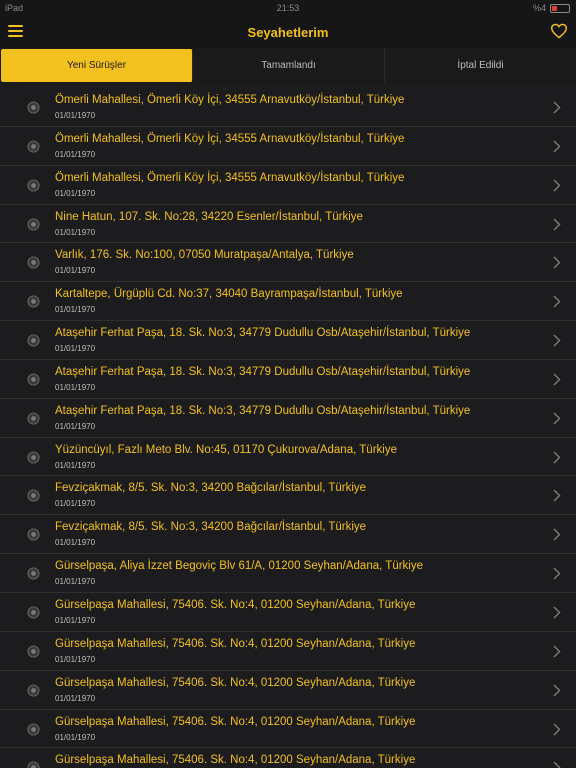 The width and height of the screenshot is (576, 768). Describe the element at coordinates (560, 8) in the screenshot. I see `battery-icon` at that location.